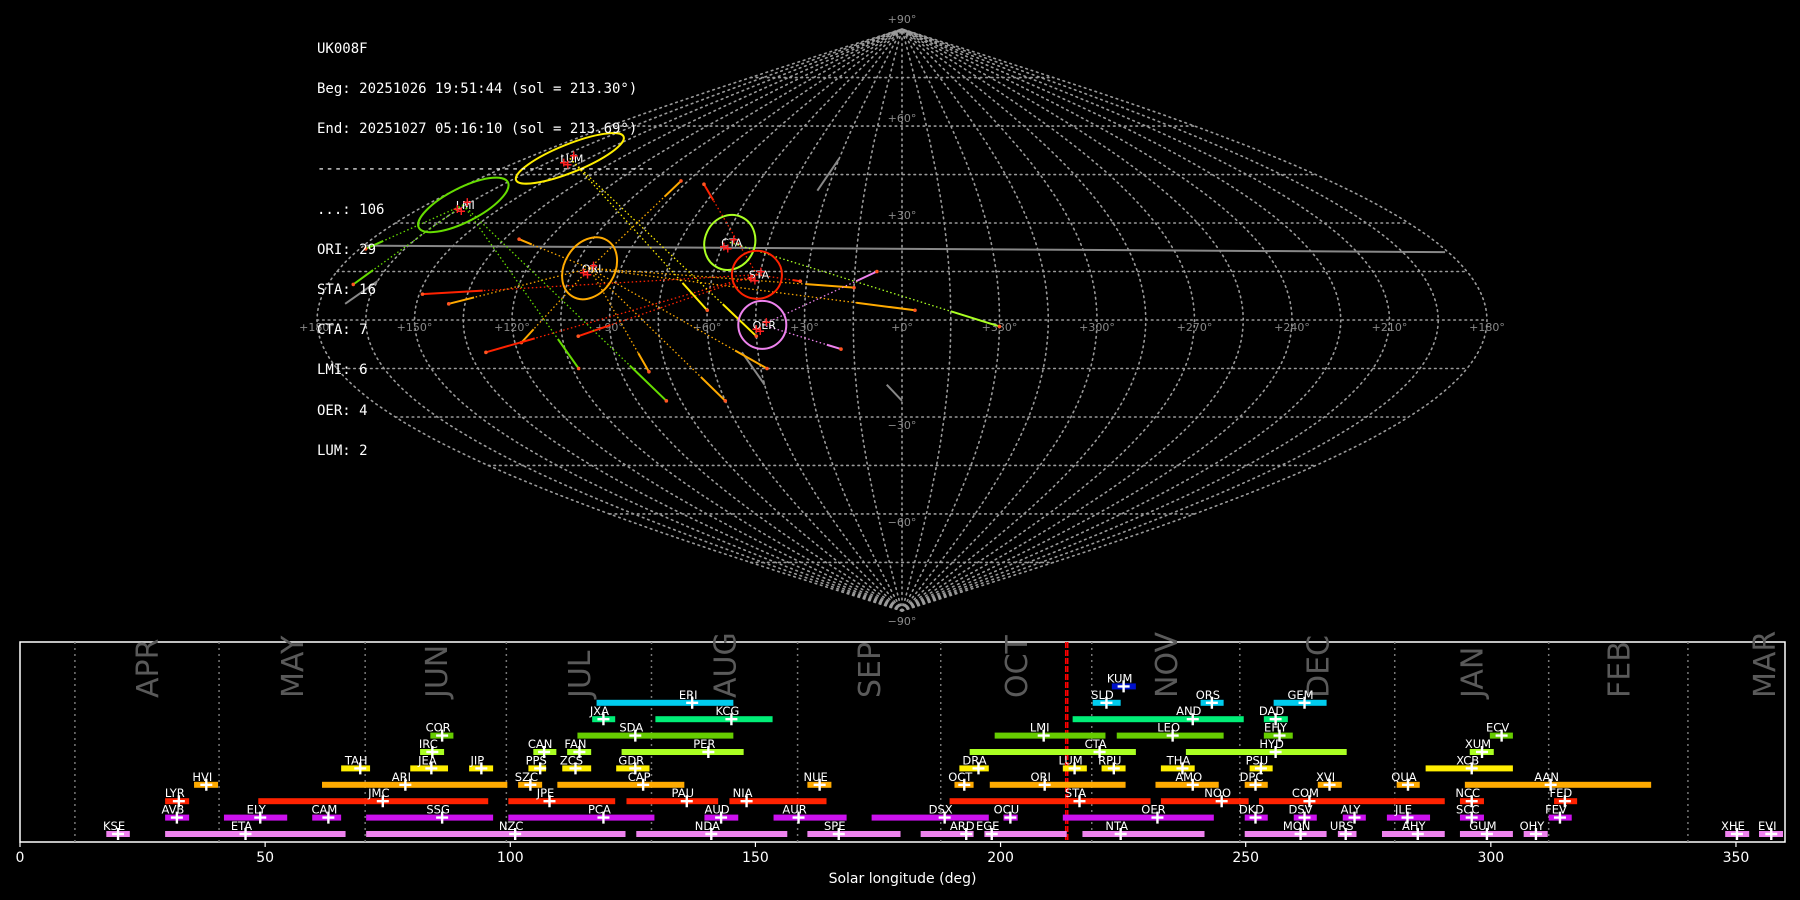 The image size is (1800, 900). Describe the element at coordinates (962, 826) in the screenshot. I see `shower-label: ARD` at that location.